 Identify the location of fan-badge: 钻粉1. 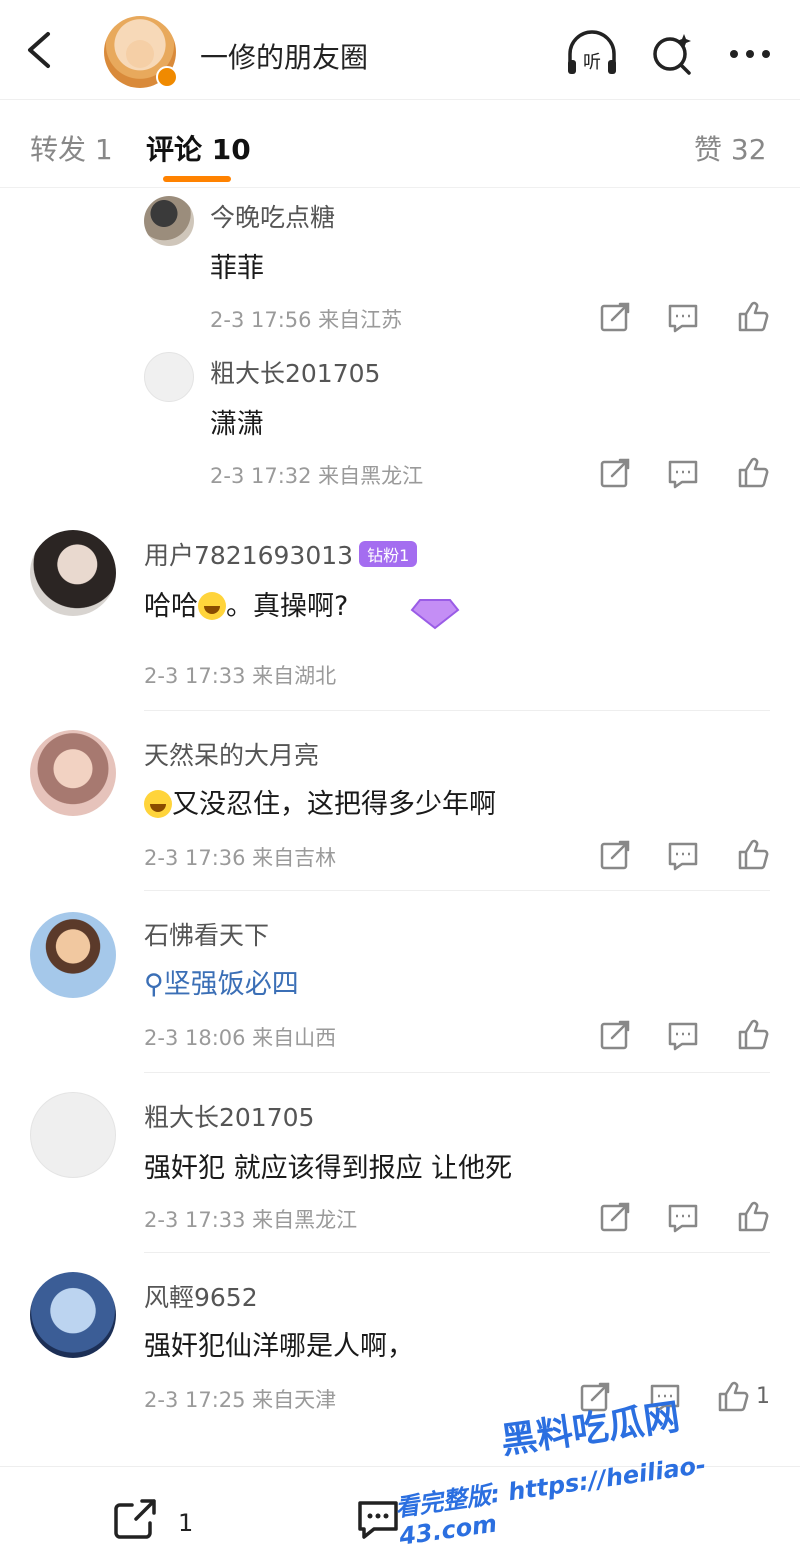
(388, 554).